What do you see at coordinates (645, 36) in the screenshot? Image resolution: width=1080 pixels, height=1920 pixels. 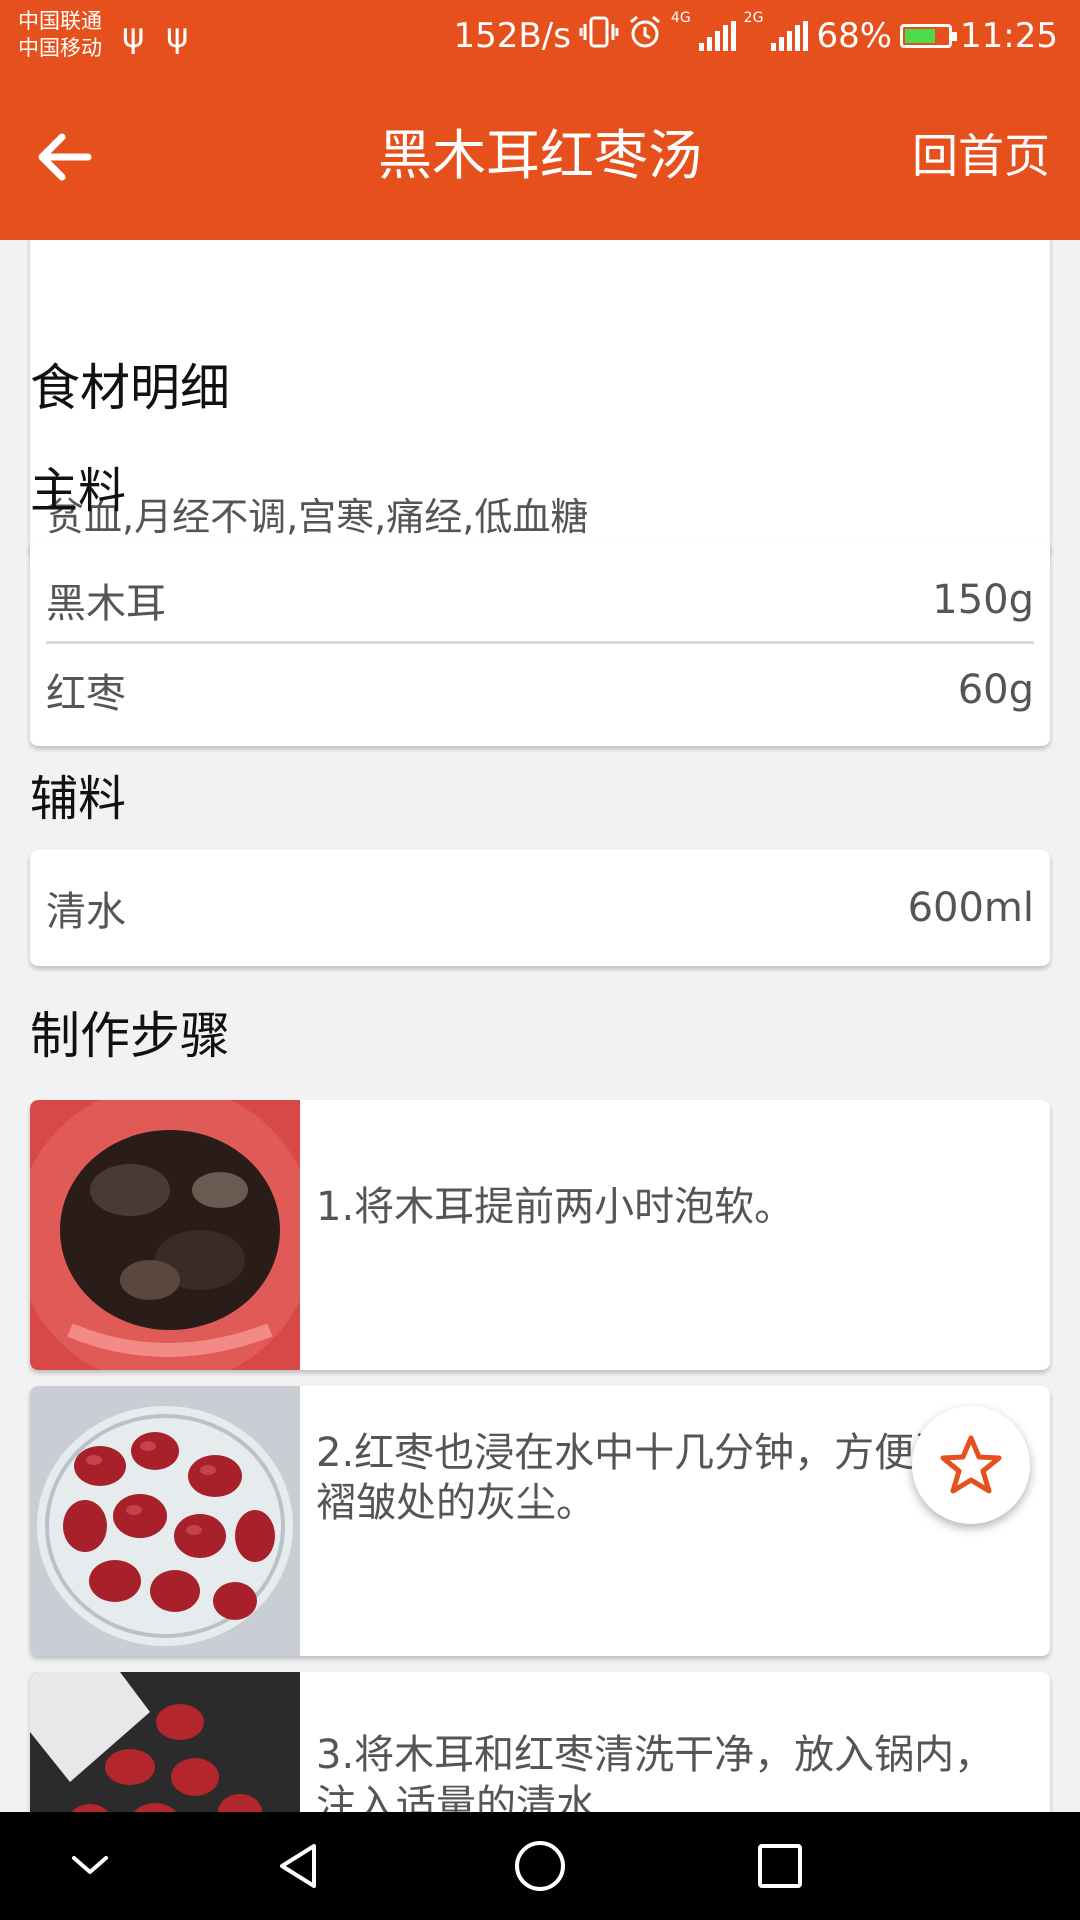 I see `alarm-icon` at bounding box center [645, 36].